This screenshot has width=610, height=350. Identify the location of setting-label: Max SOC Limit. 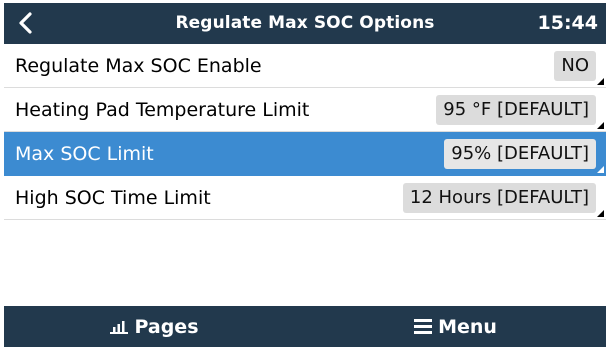
(84, 154).